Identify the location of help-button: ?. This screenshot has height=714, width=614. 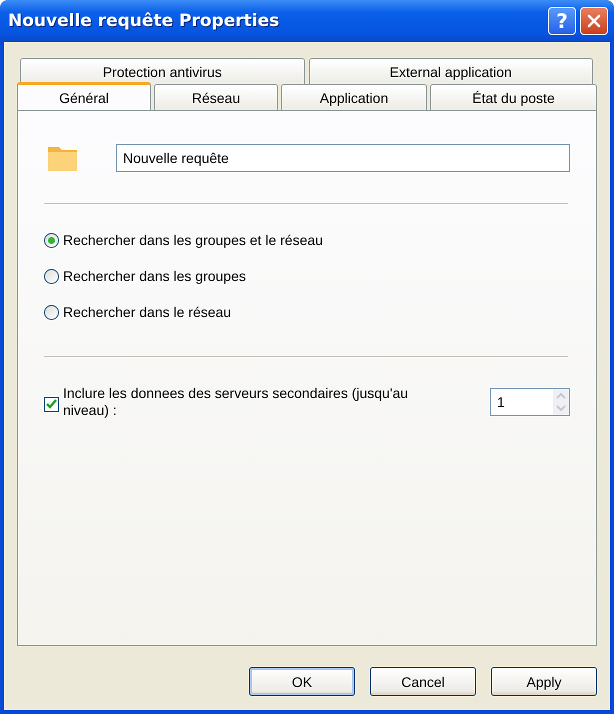
(562, 21).